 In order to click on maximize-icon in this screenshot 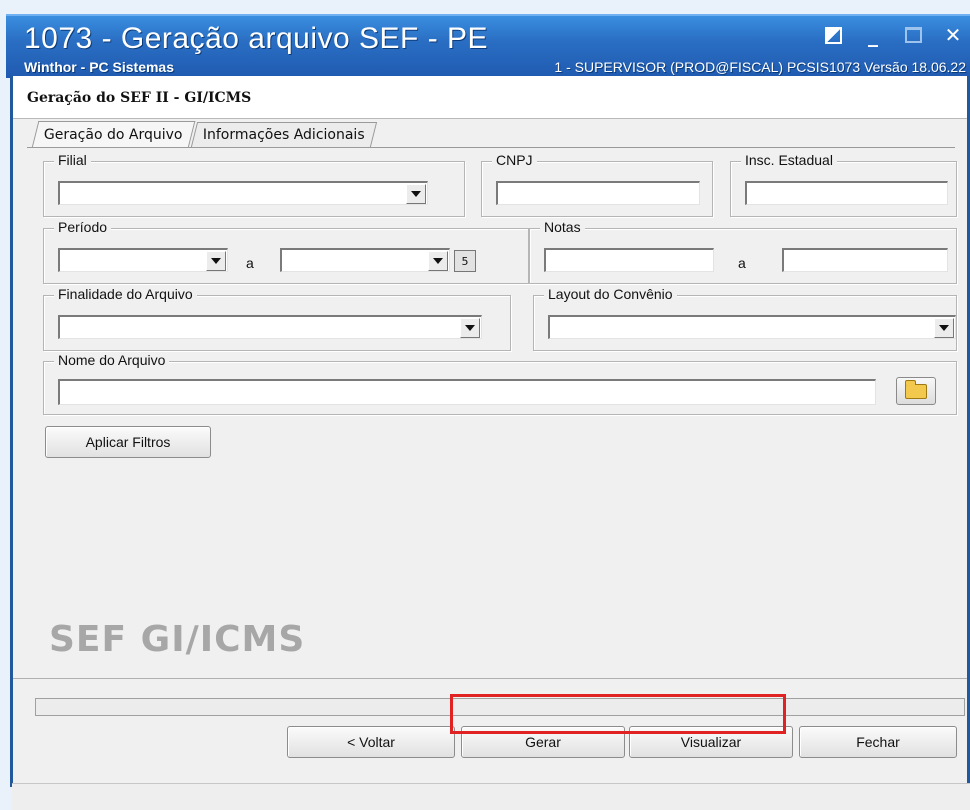, I will do `click(913, 35)`.